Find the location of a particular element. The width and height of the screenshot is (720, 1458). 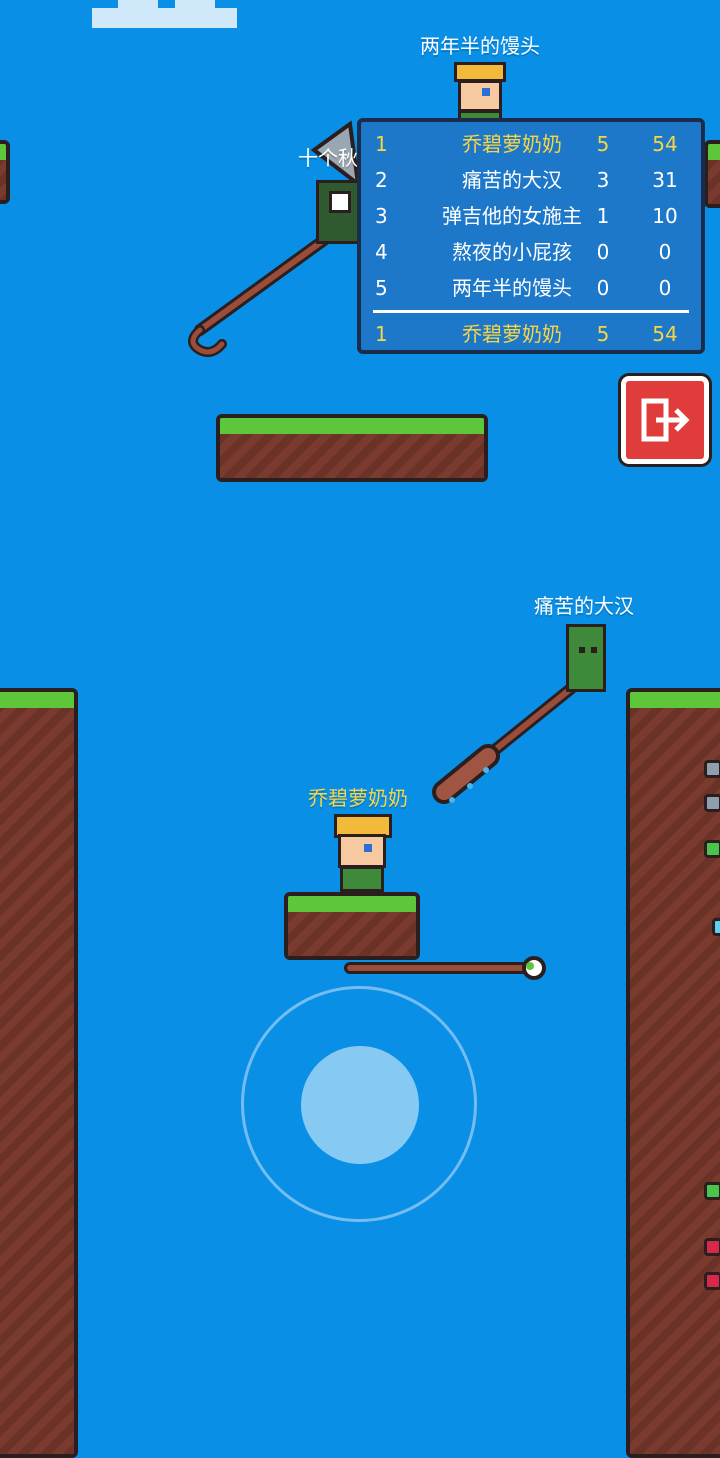

player-name: 弹吉他的女施主 is located at coordinates (512, 216).